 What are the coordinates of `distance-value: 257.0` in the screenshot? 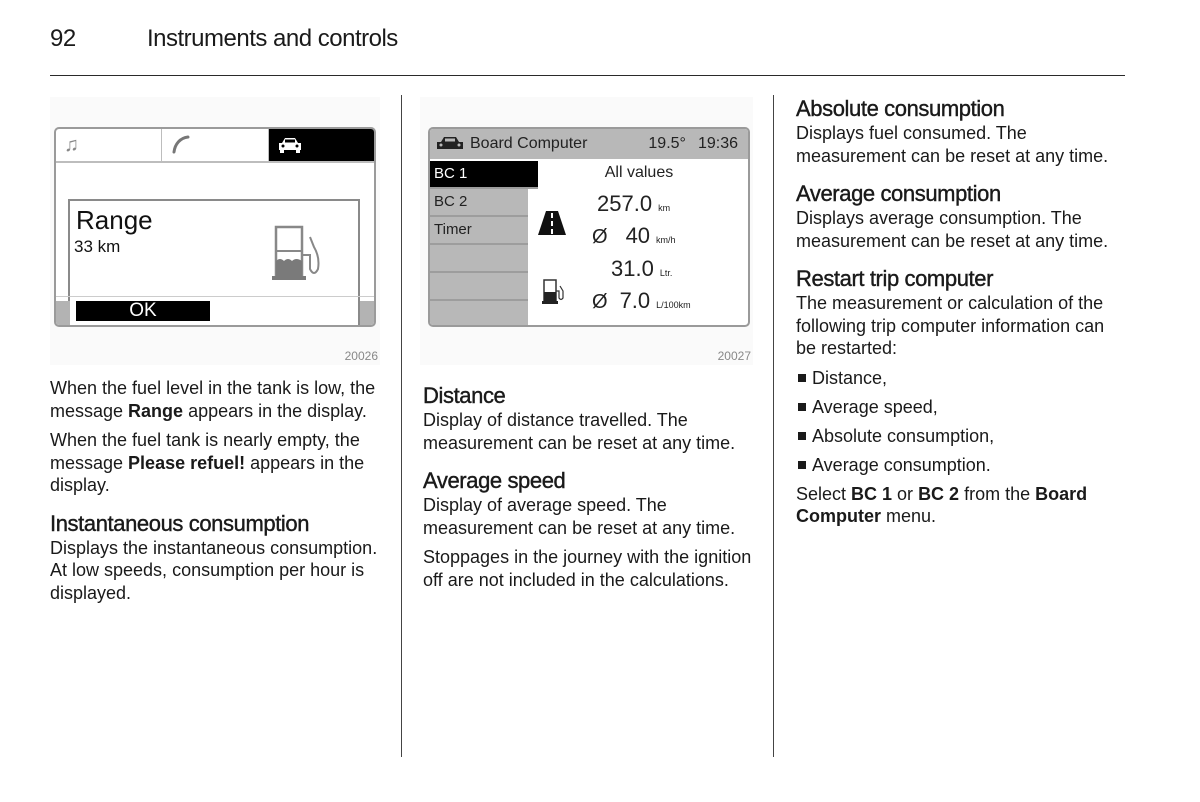 It's located at (625, 203).